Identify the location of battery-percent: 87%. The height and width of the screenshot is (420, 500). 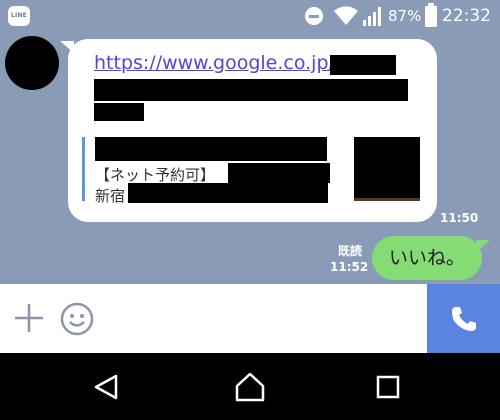
(405, 16).